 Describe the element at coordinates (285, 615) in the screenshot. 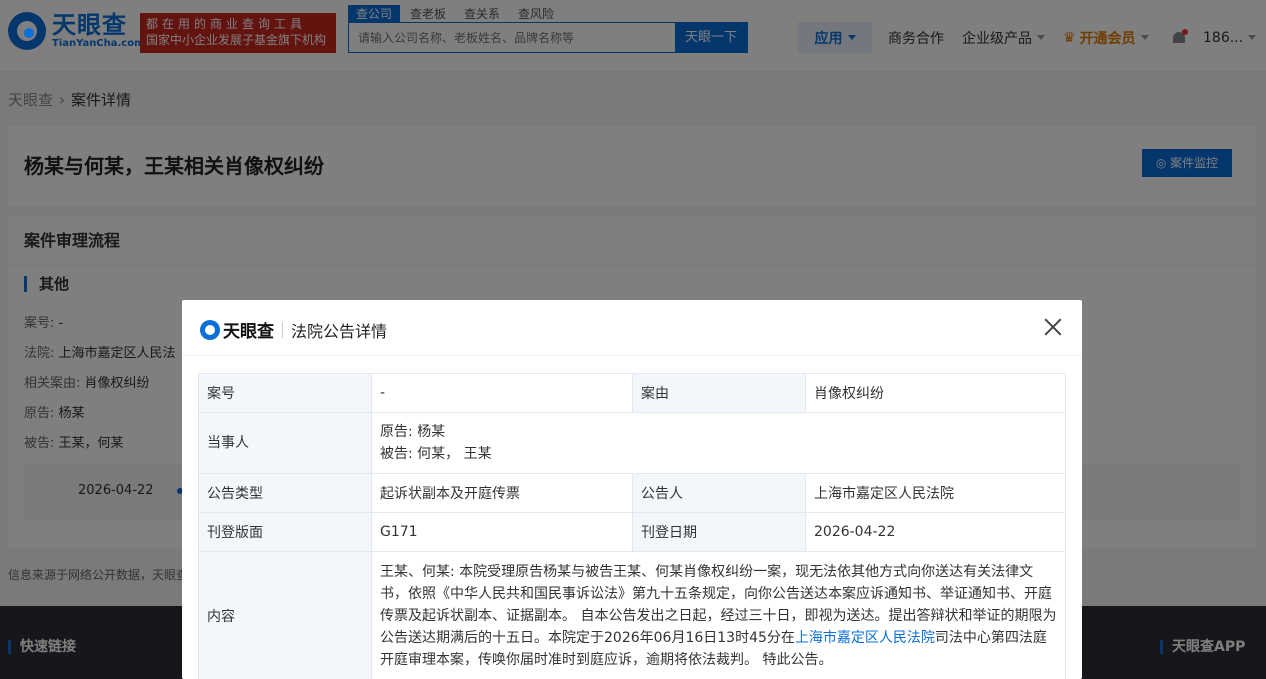

I see `key-content: 内容` at that location.